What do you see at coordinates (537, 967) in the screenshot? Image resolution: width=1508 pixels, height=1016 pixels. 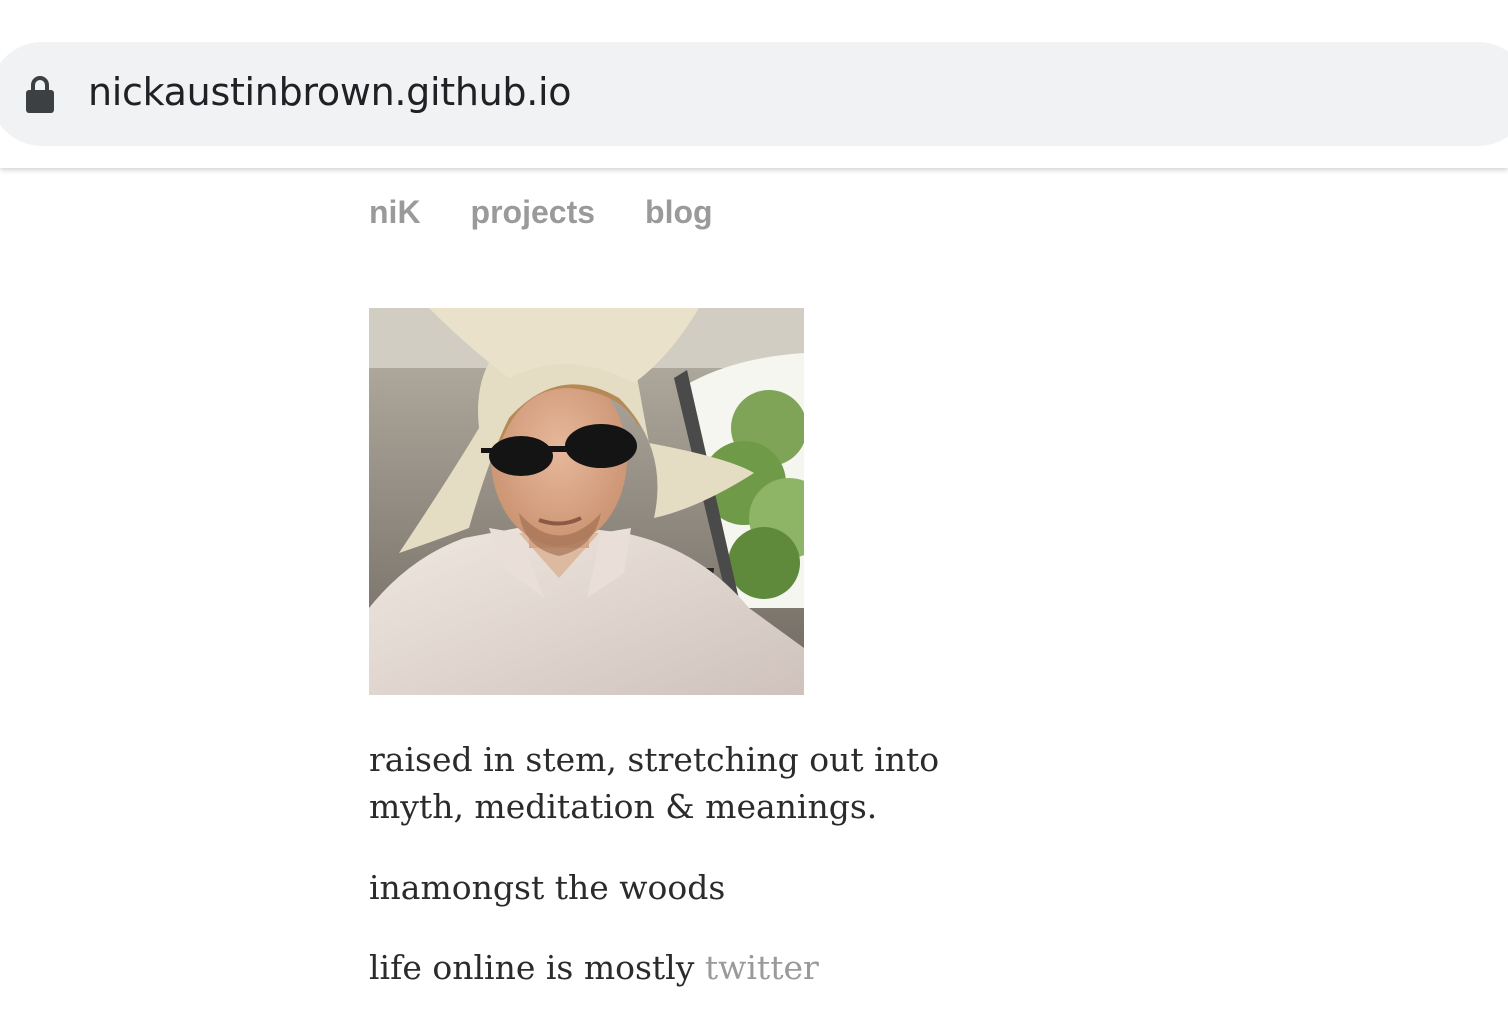 I see `bio-online-prefix: life online is mostly` at bounding box center [537, 967].